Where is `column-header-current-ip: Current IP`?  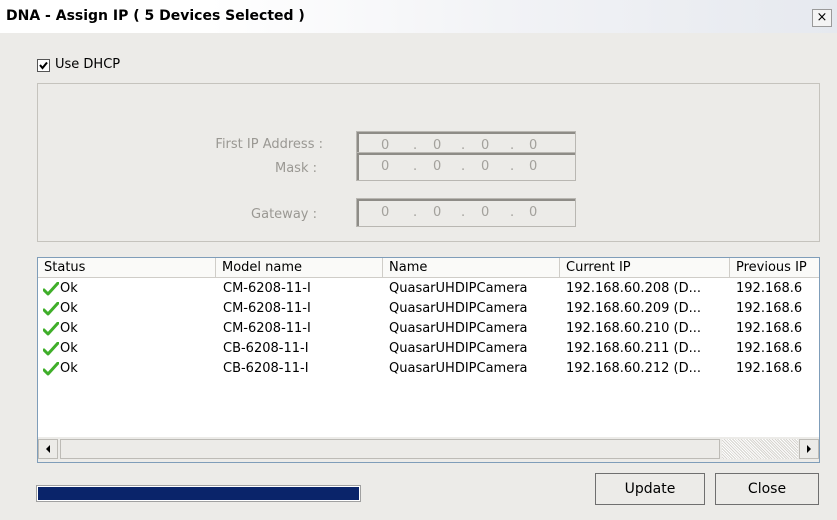
column-header-current-ip: Current IP is located at coordinates (645, 268).